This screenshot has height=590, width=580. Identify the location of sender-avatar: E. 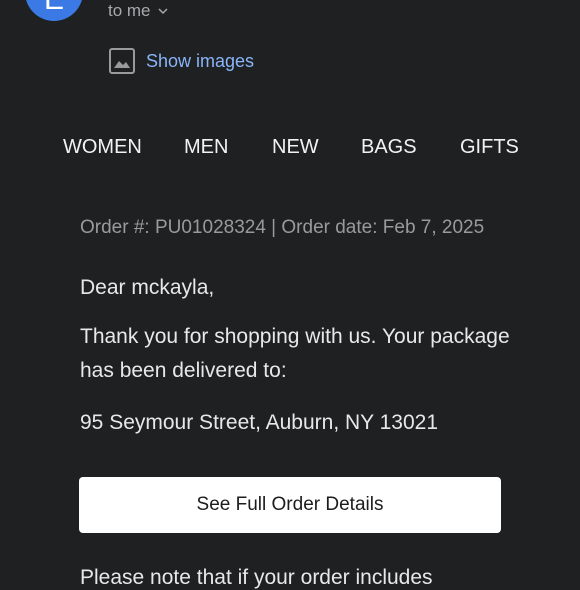
(54, 10).